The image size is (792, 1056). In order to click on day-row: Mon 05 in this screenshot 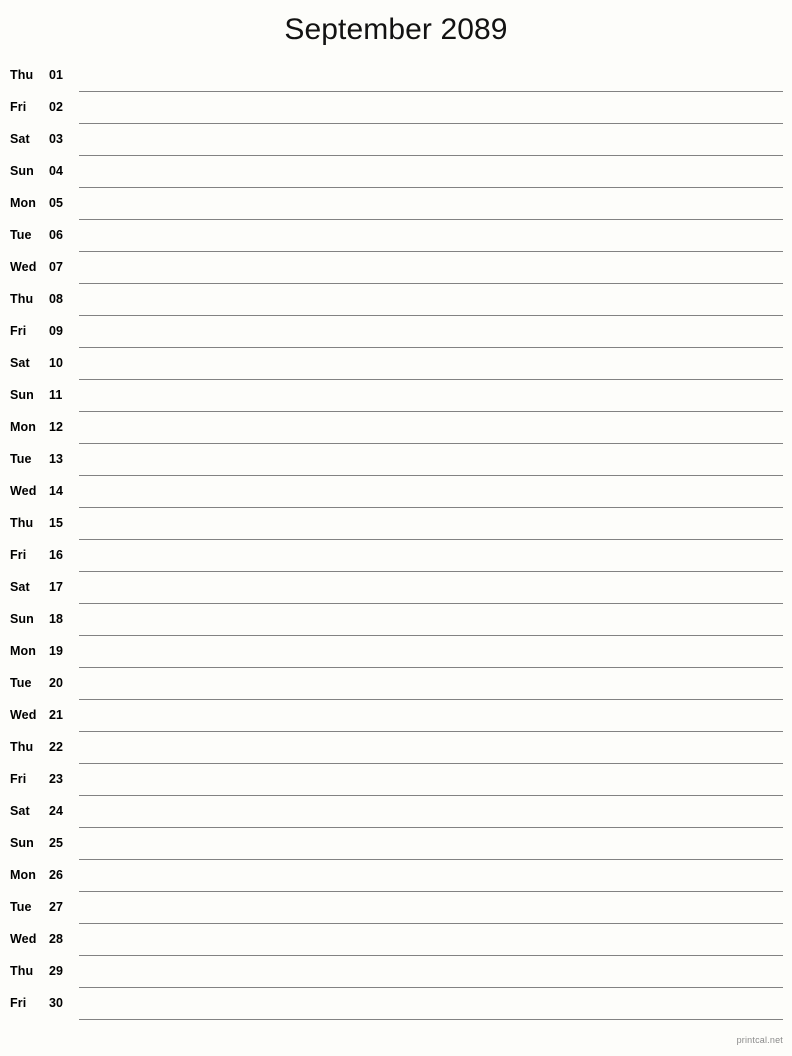, I will do `click(396, 204)`.